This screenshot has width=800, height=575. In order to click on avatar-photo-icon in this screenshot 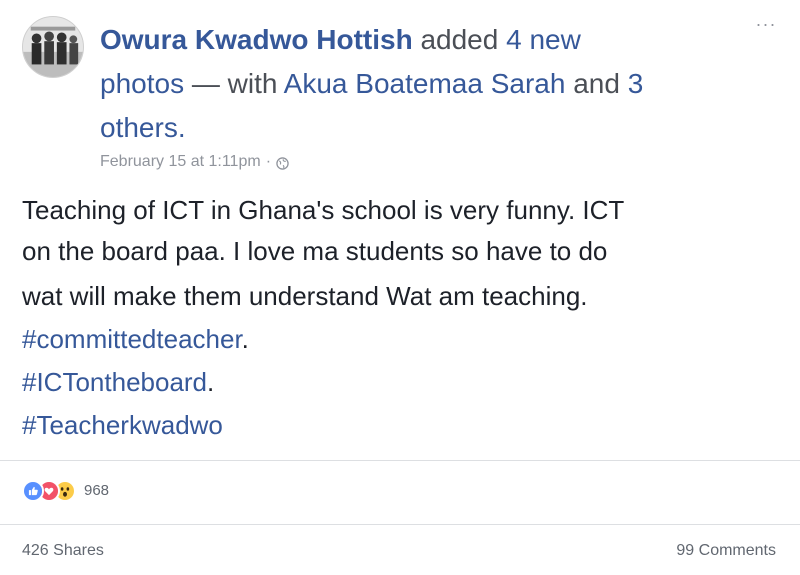, I will do `click(53, 47)`.